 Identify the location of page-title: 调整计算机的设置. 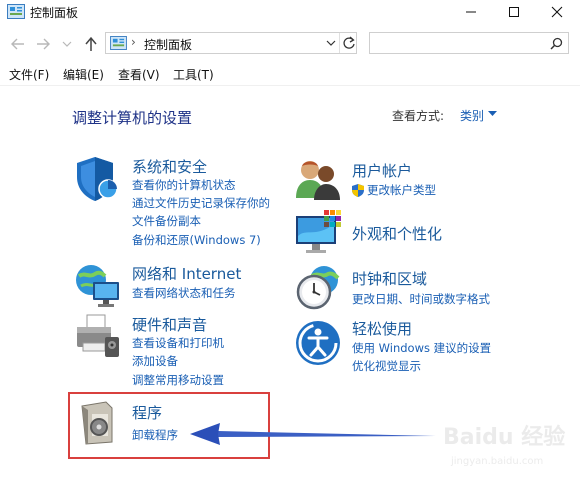
(132, 118).